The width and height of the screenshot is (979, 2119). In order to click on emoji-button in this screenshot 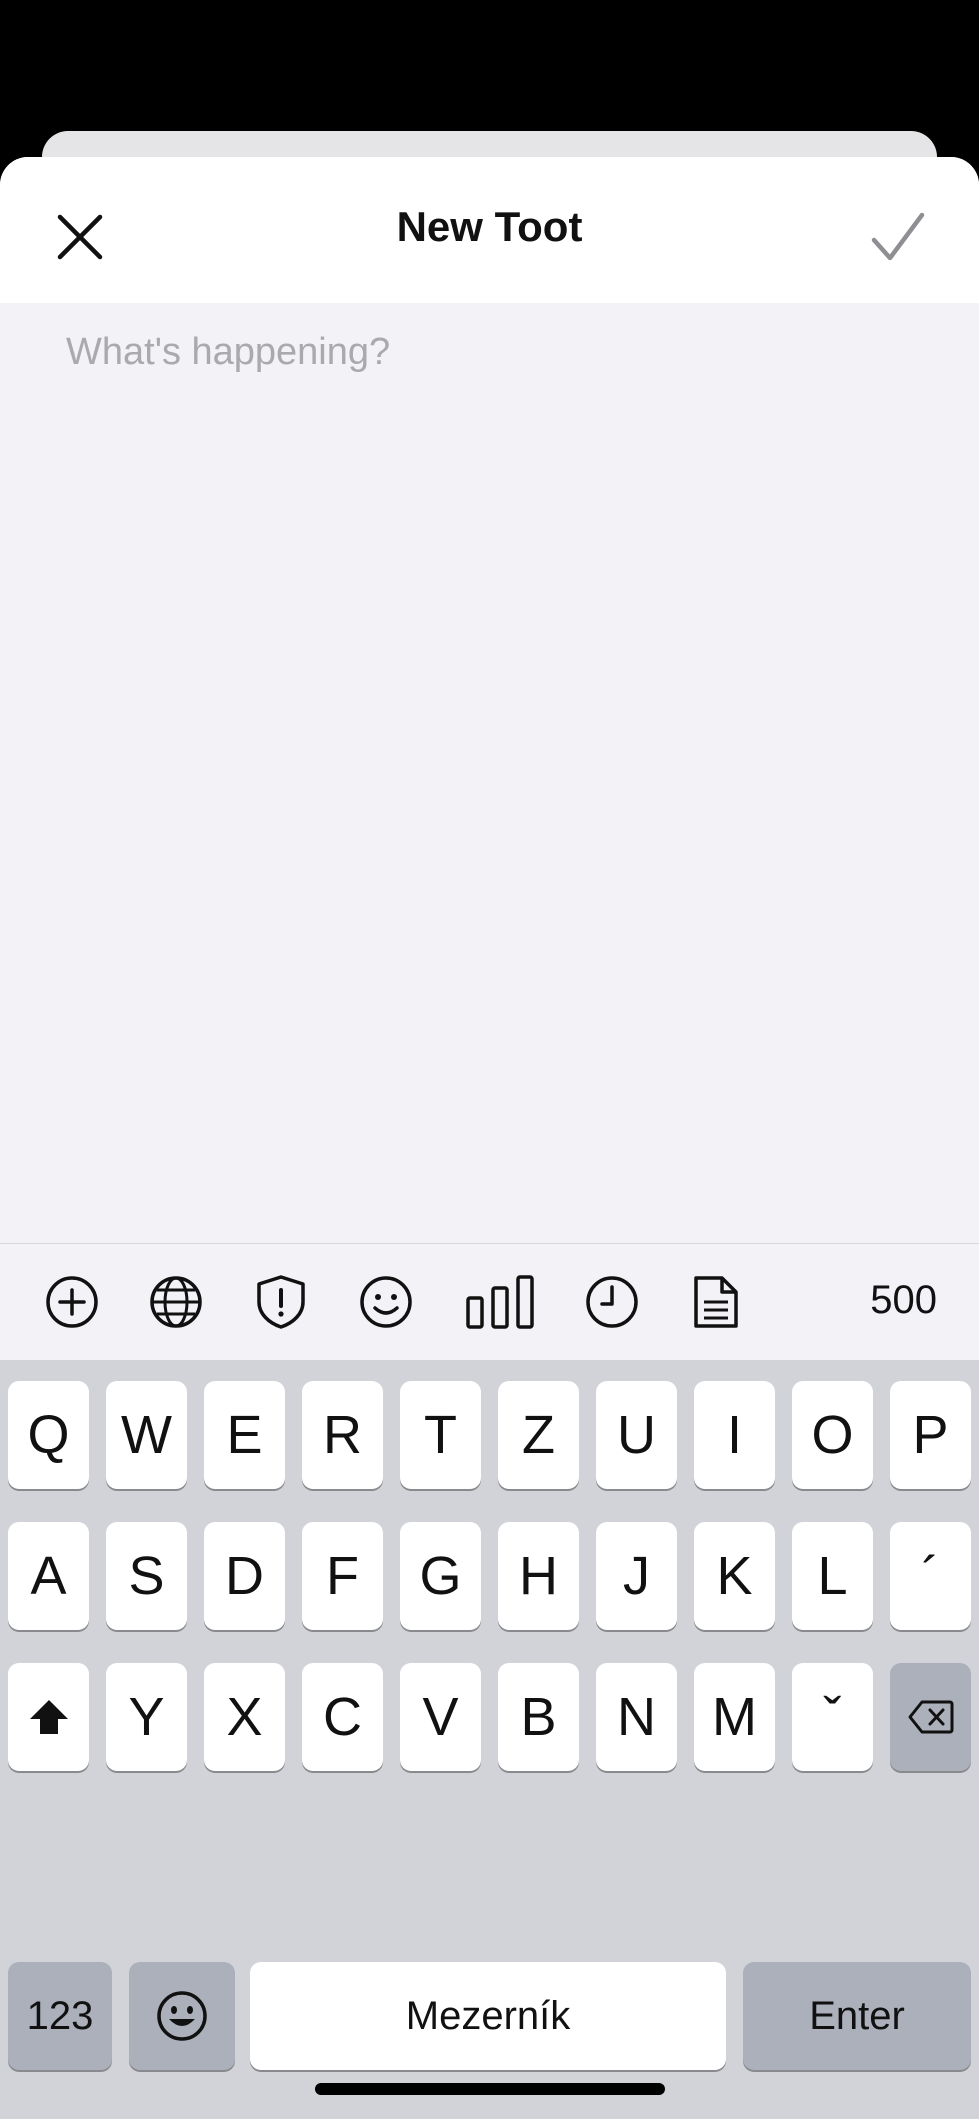, I will do `click(386, 1302)`.